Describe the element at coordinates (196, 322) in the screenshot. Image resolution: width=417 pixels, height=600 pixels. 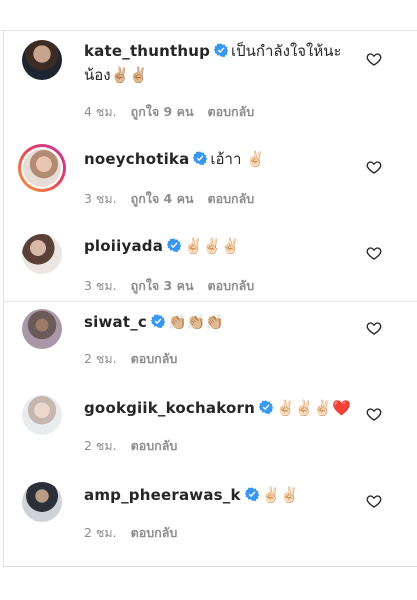
I see `comment-text: 👏🏼👏🏼👏🏼` at that location.